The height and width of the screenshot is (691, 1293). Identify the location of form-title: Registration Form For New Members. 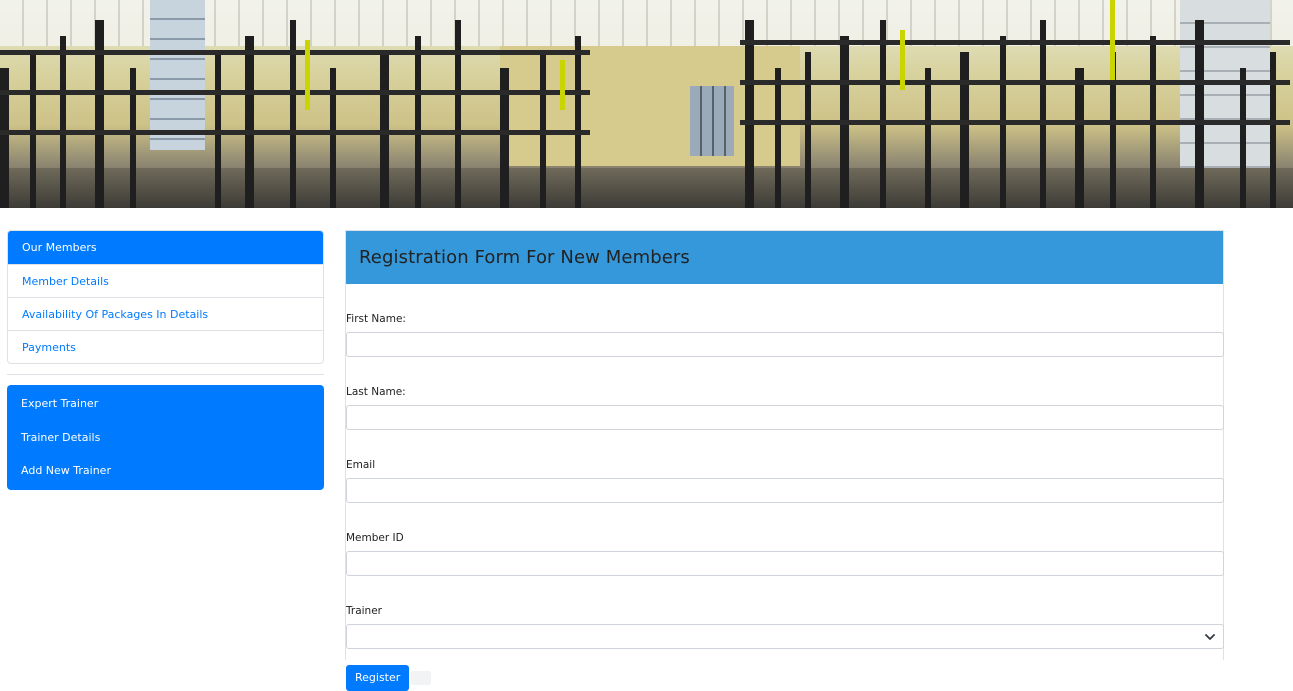
(524, 257).